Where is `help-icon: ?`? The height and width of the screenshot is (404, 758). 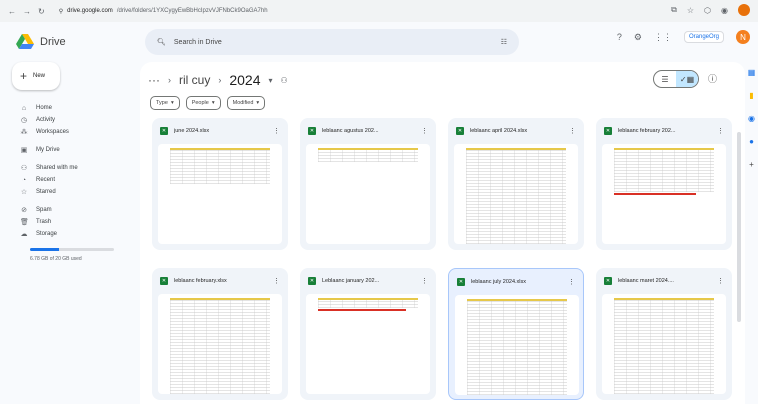
help-icon: ? is located at coordinates (619, 37).